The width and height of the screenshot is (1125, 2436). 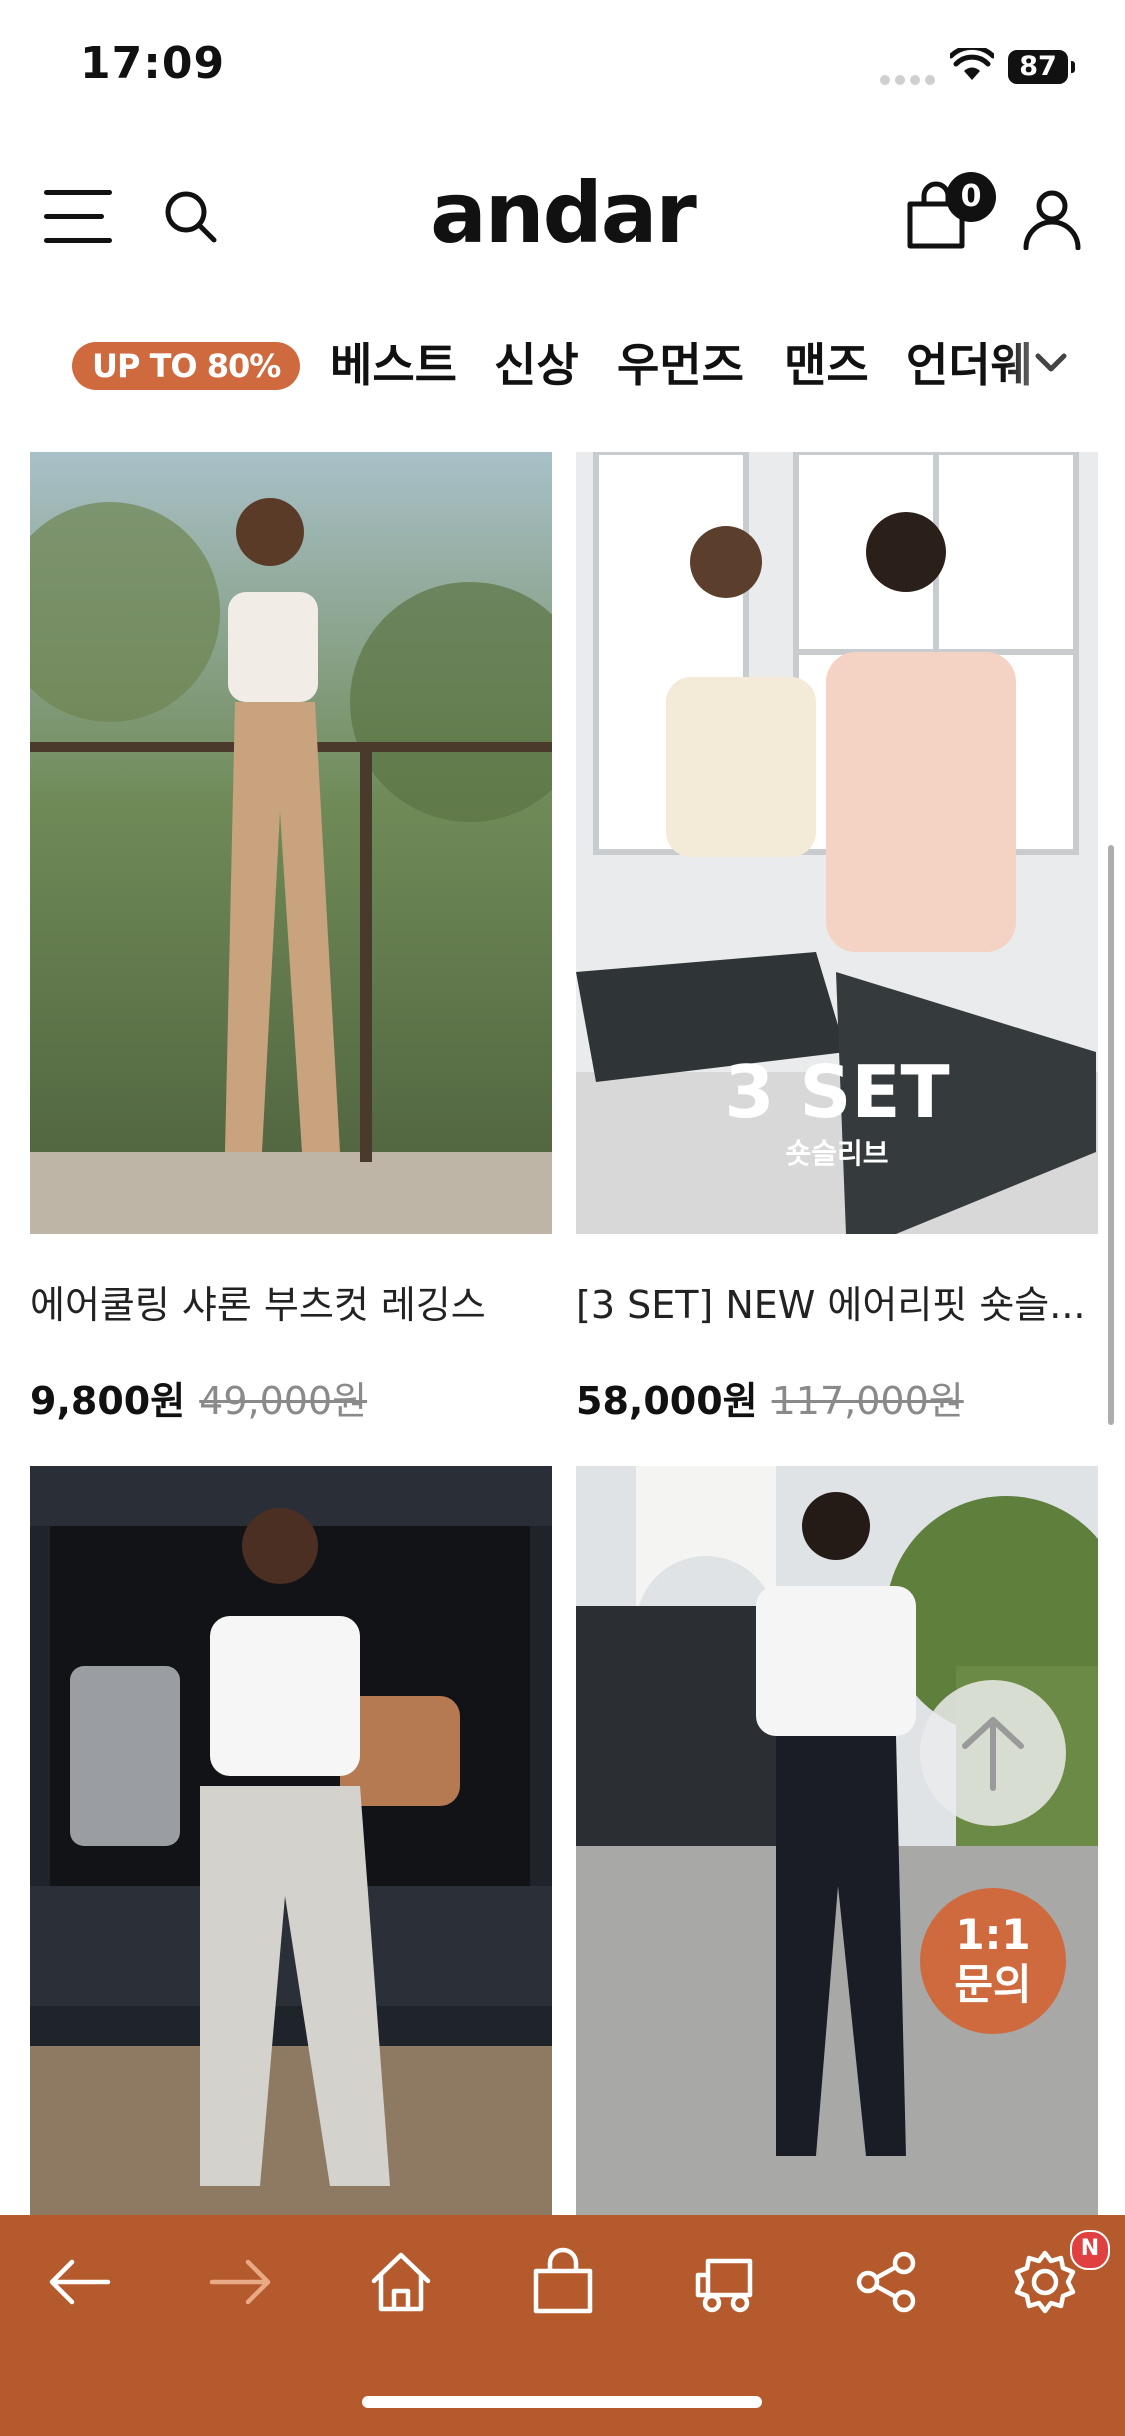 What do you see at coordinates (562, 2402) in the screenshot?
I see `home-indicator` at bounding box center [562, 2402].